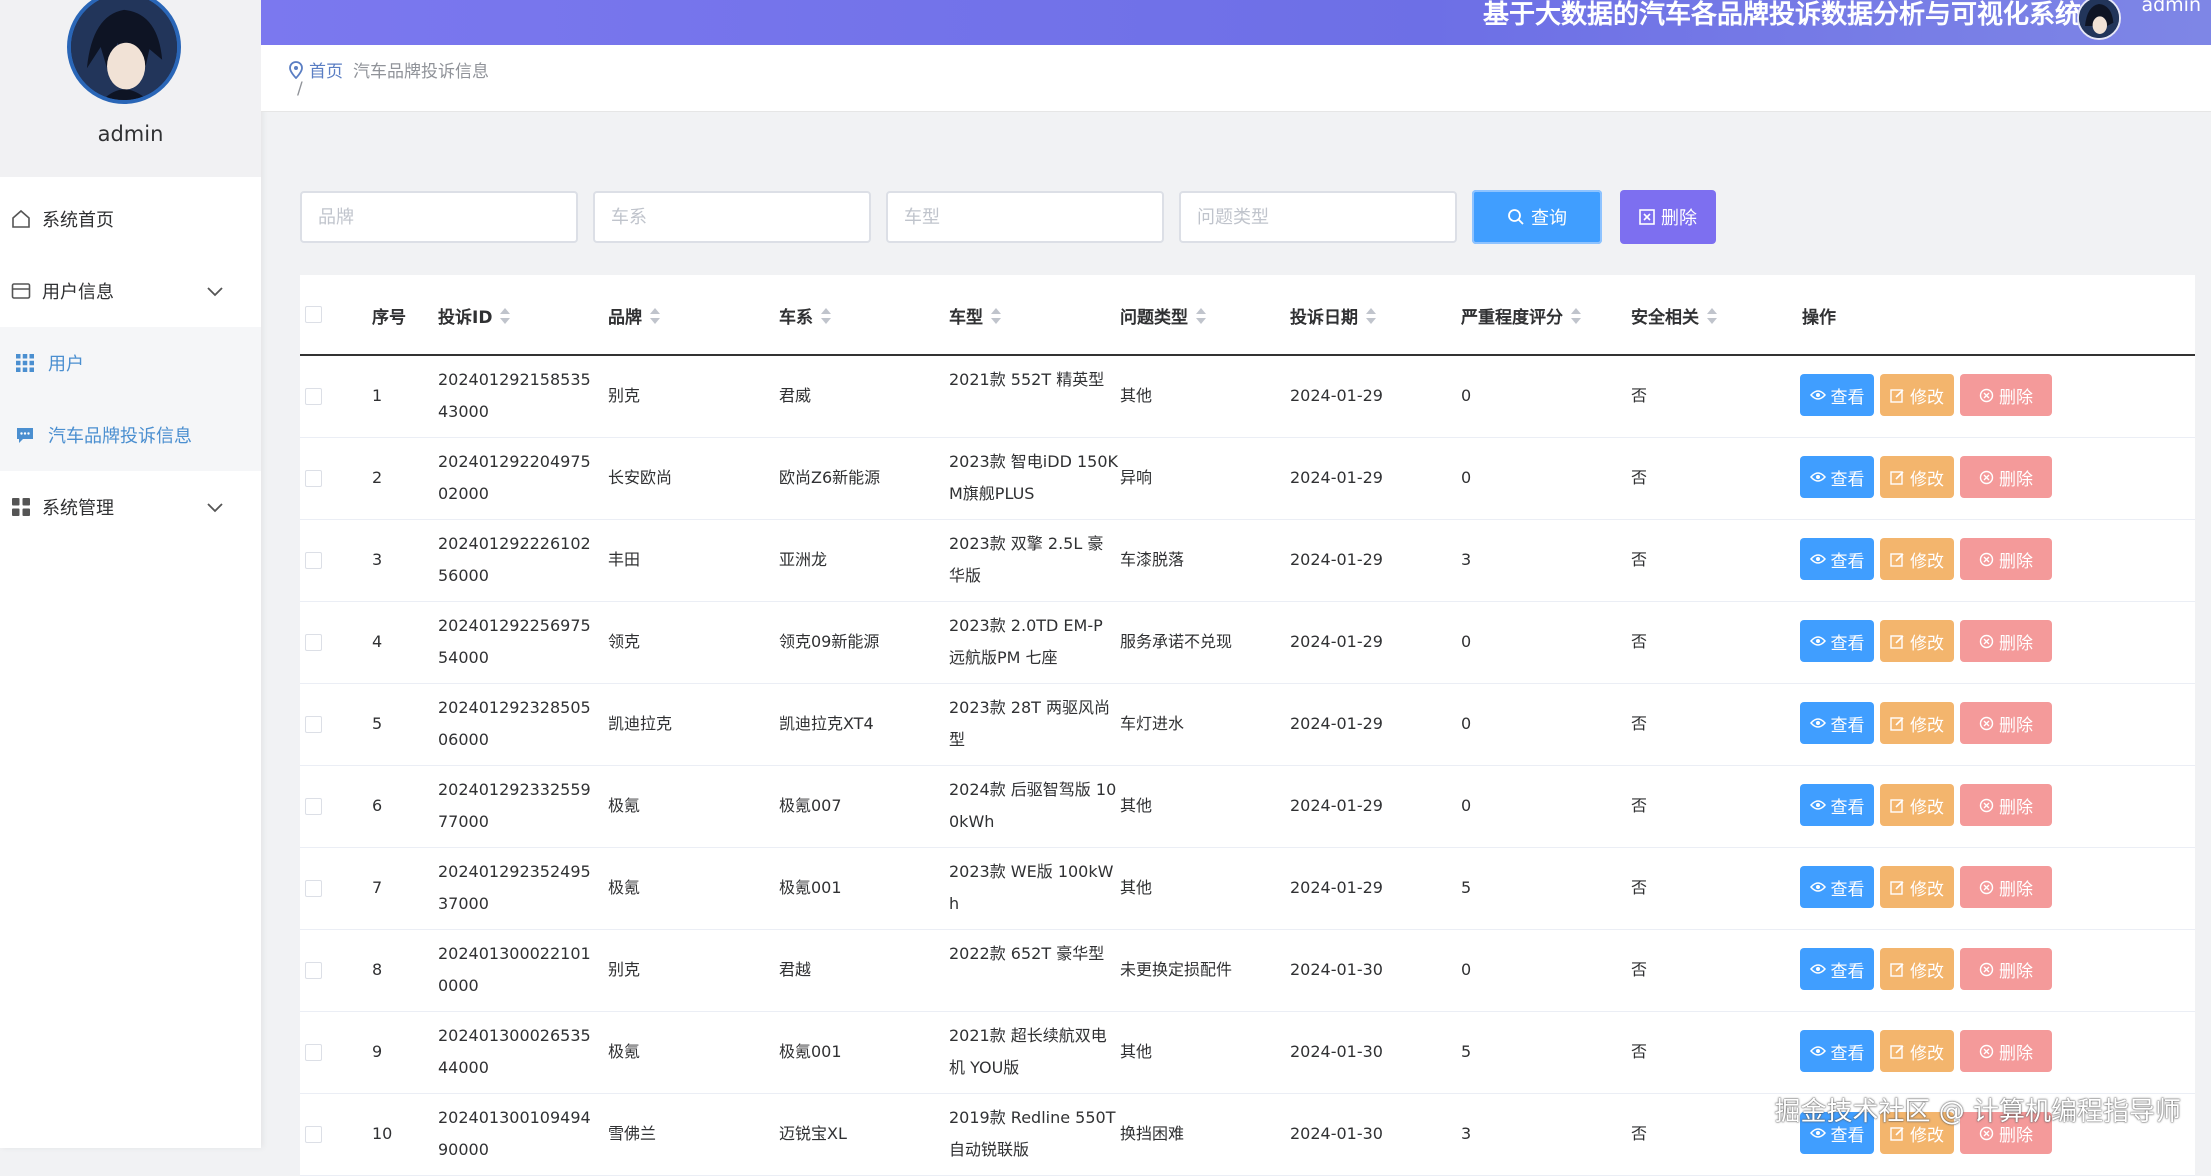 The width and height of the screenshot is (2211, 1176). Describe the element at coordinates (439, 217) in the screenshot. I see `brand-input` at that location.